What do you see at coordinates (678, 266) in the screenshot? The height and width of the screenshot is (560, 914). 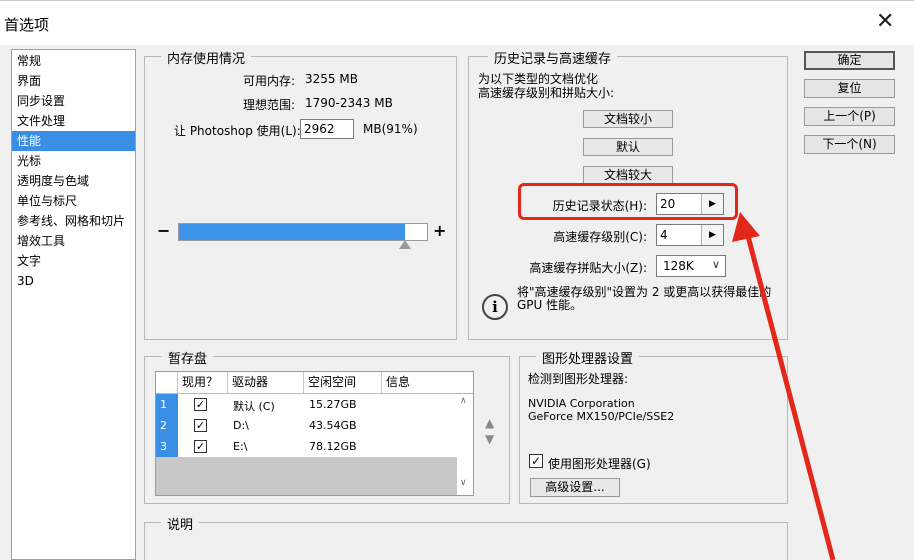 I see `cache-tile-size-value: 128K` at bounding box center [678, 266].